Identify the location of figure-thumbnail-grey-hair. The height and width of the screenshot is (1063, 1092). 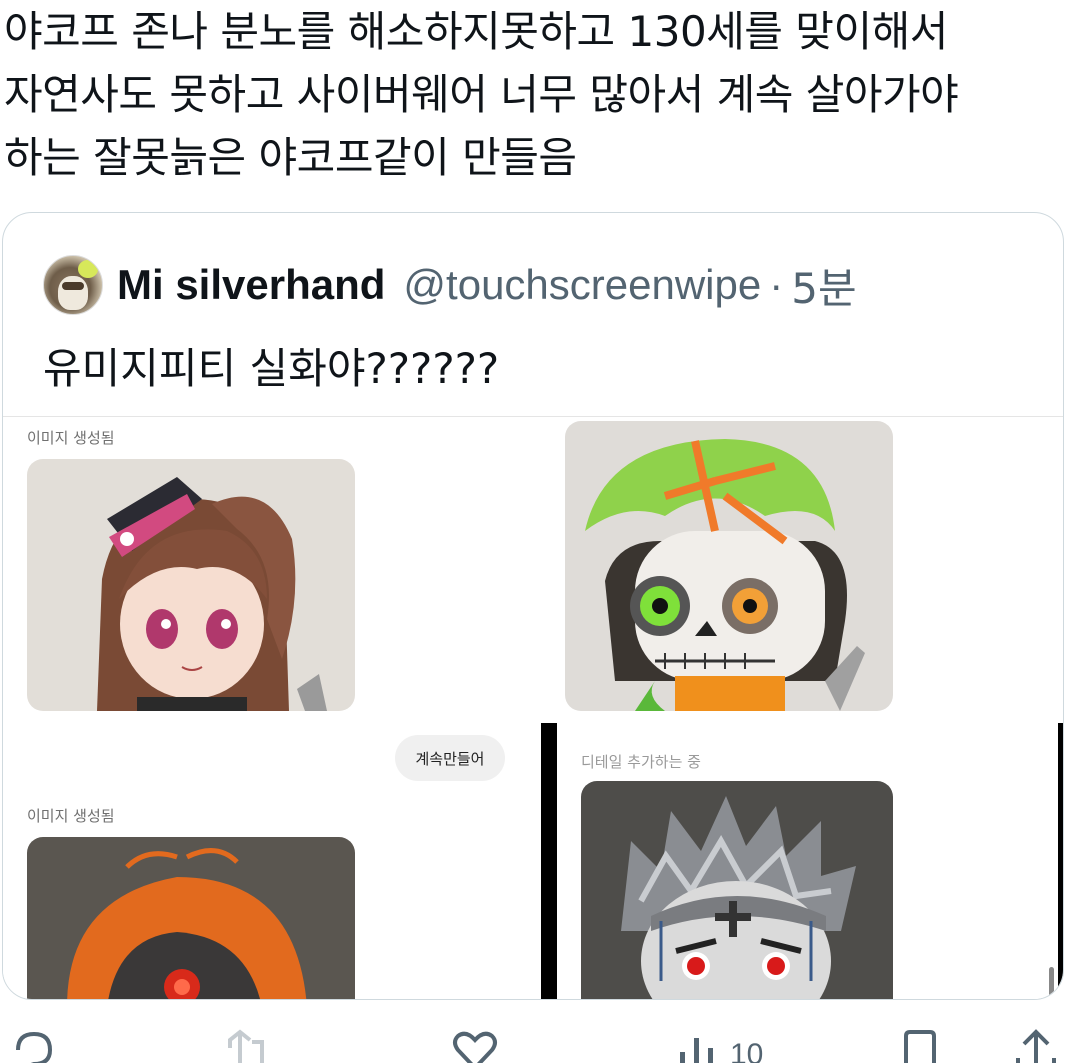
(737, 890).